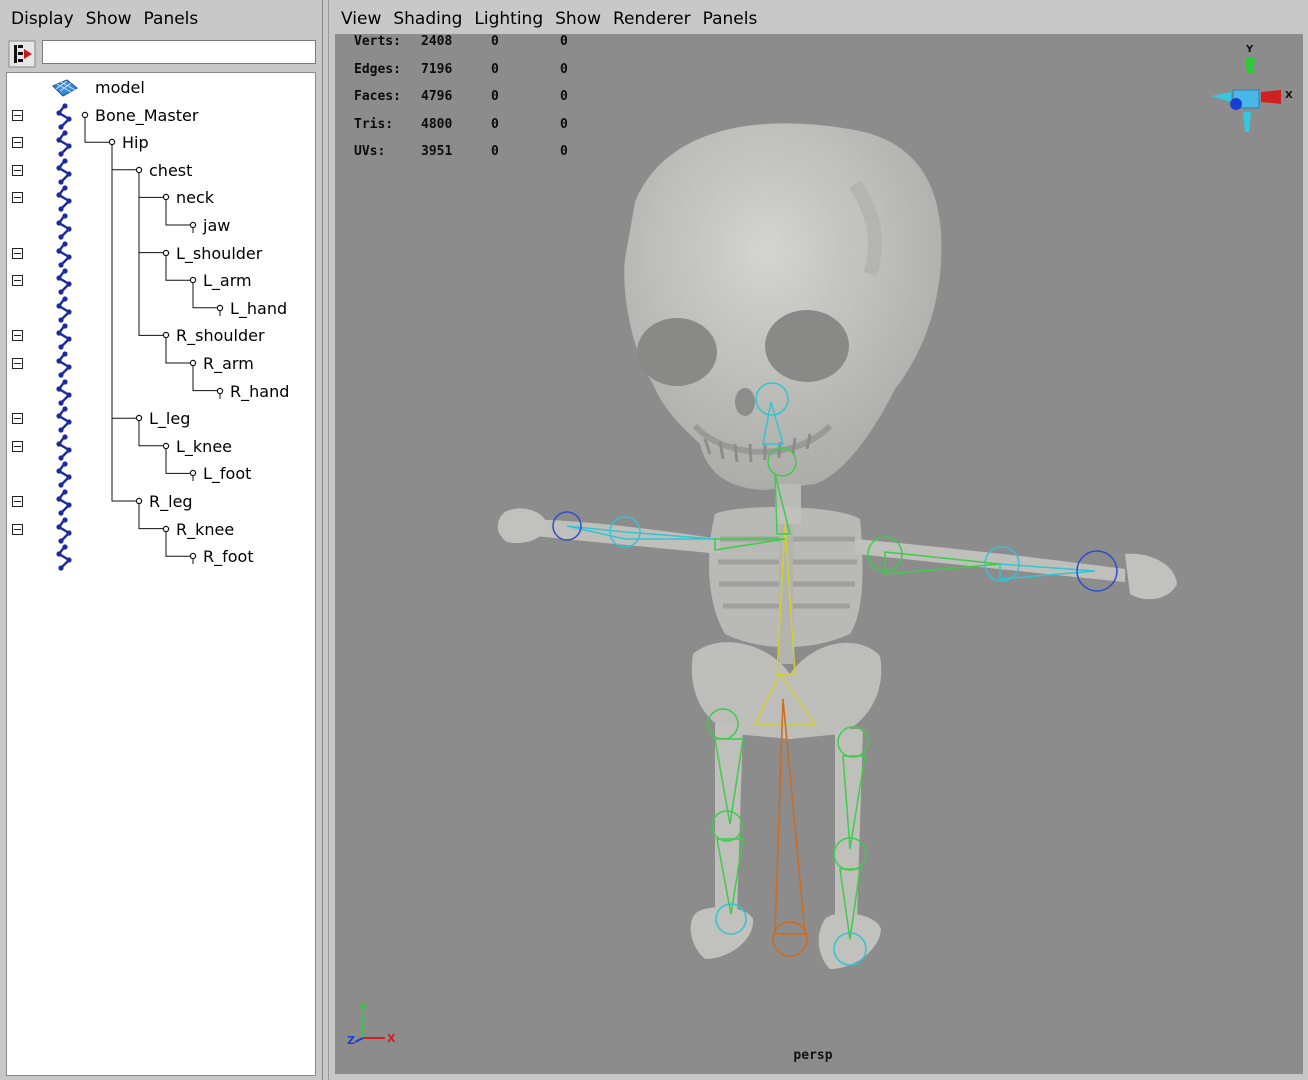 The height and width of the screenshot is (1080, 1308). Describe the element at coordinates (363, 1008) in the screenshot. I see `svg-text: Y` at that location.